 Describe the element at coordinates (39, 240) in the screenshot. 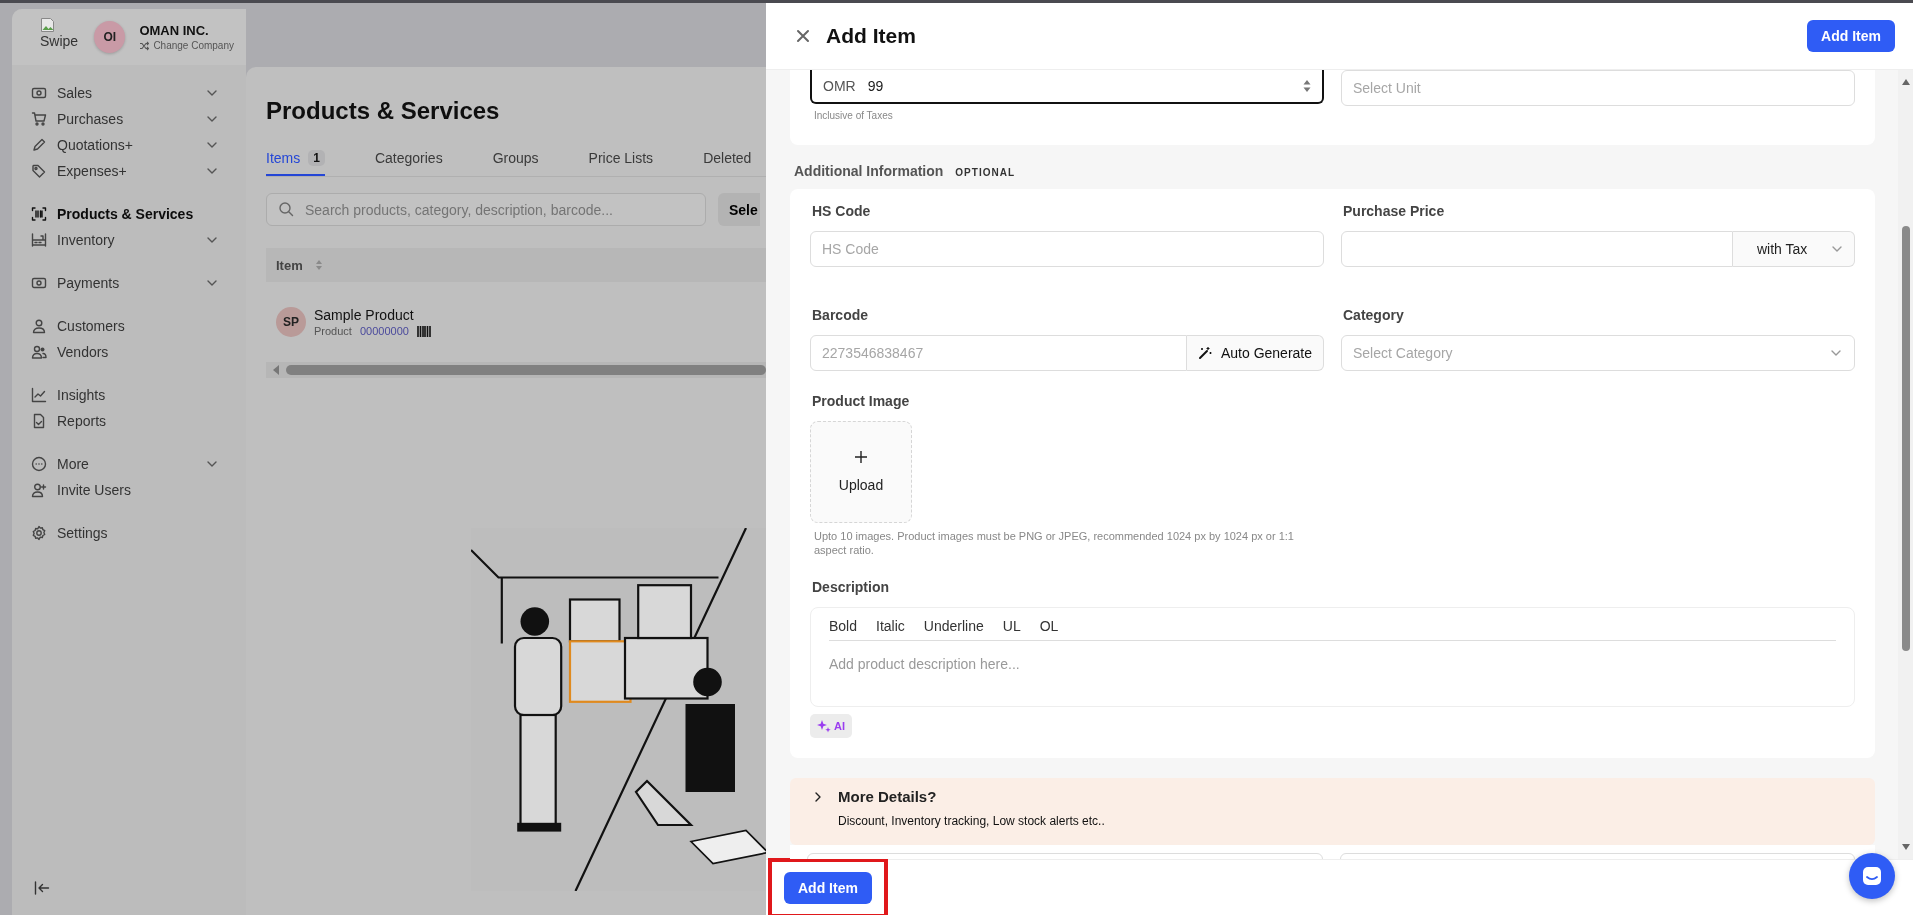

I see `shelf-icon` at that location.